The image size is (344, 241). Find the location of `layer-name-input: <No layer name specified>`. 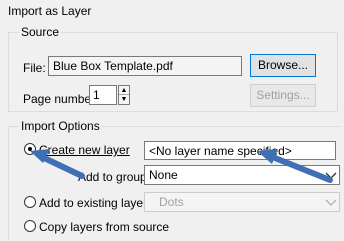

layer-name-input: <No layer name specified> is located at coordinates (240, 150).